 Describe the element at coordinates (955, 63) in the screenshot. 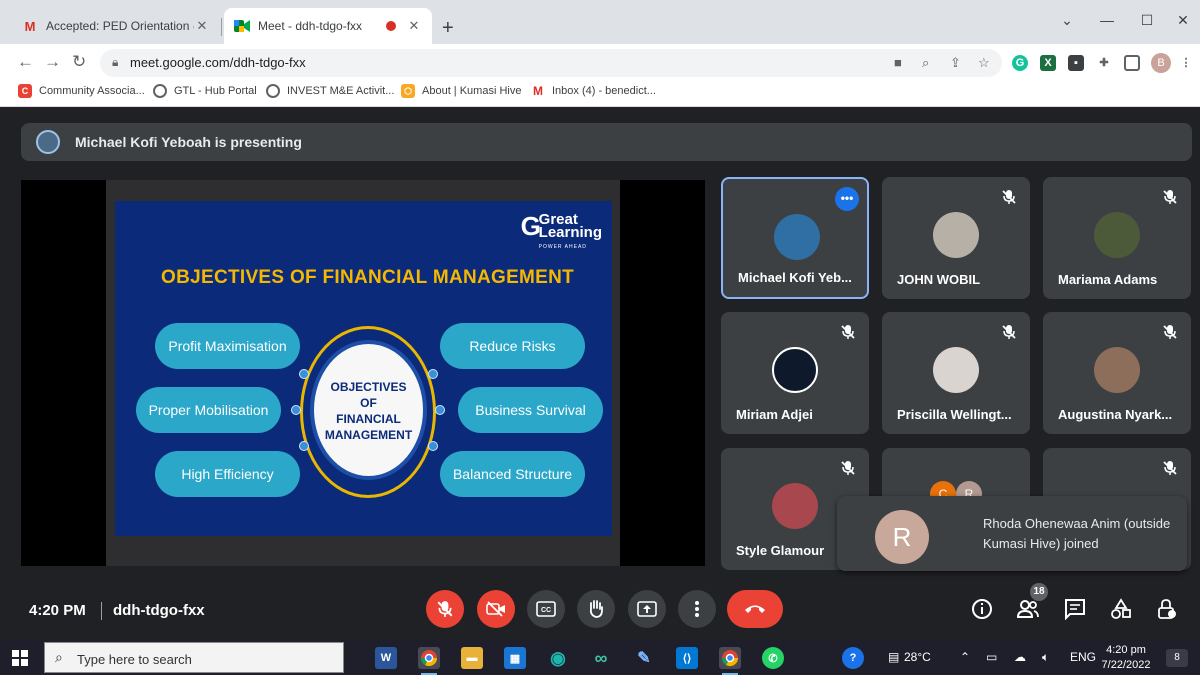

I see `share-icon: ⇪` at that location.